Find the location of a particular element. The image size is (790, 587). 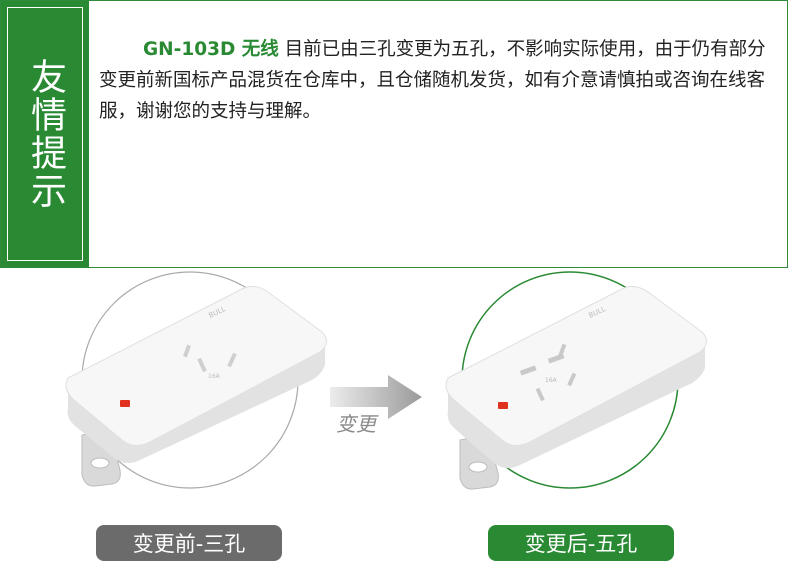

before-label-badge: 变更前-三孔 is located at coordinates (189, 543).